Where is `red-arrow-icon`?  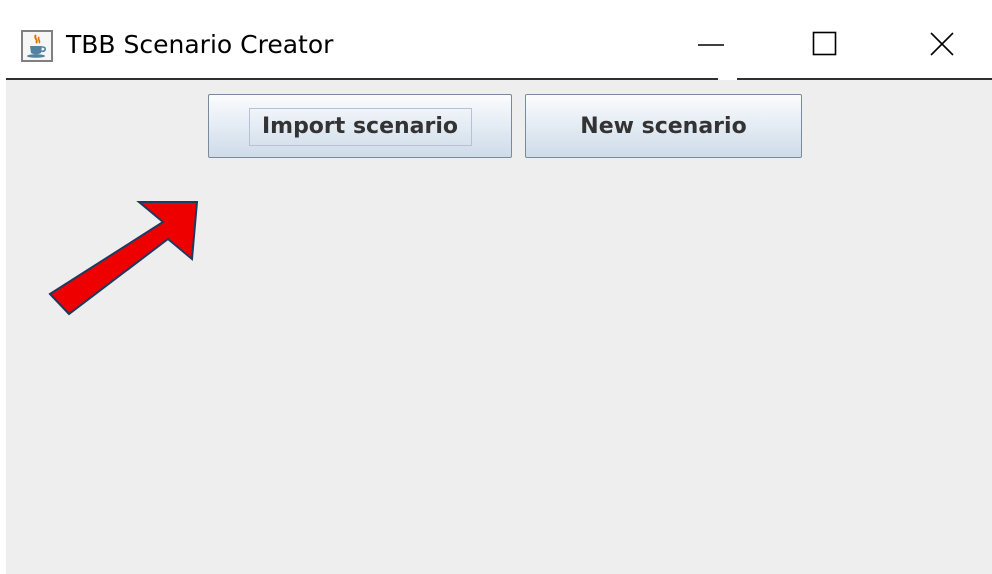 red-arrow-icon is located at coordinates (123, 258).